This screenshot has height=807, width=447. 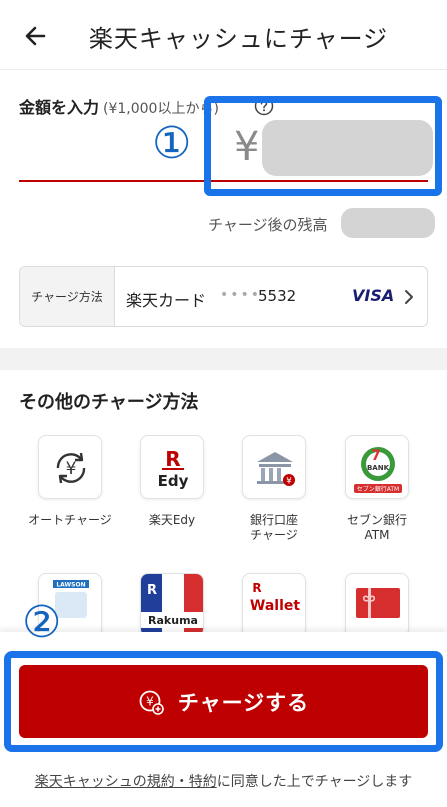 What do you see at coordinates (273, 520) in the screenshot?
I see `bank-account-label-line1: 銀行口座` at bounding box center [273, 520].